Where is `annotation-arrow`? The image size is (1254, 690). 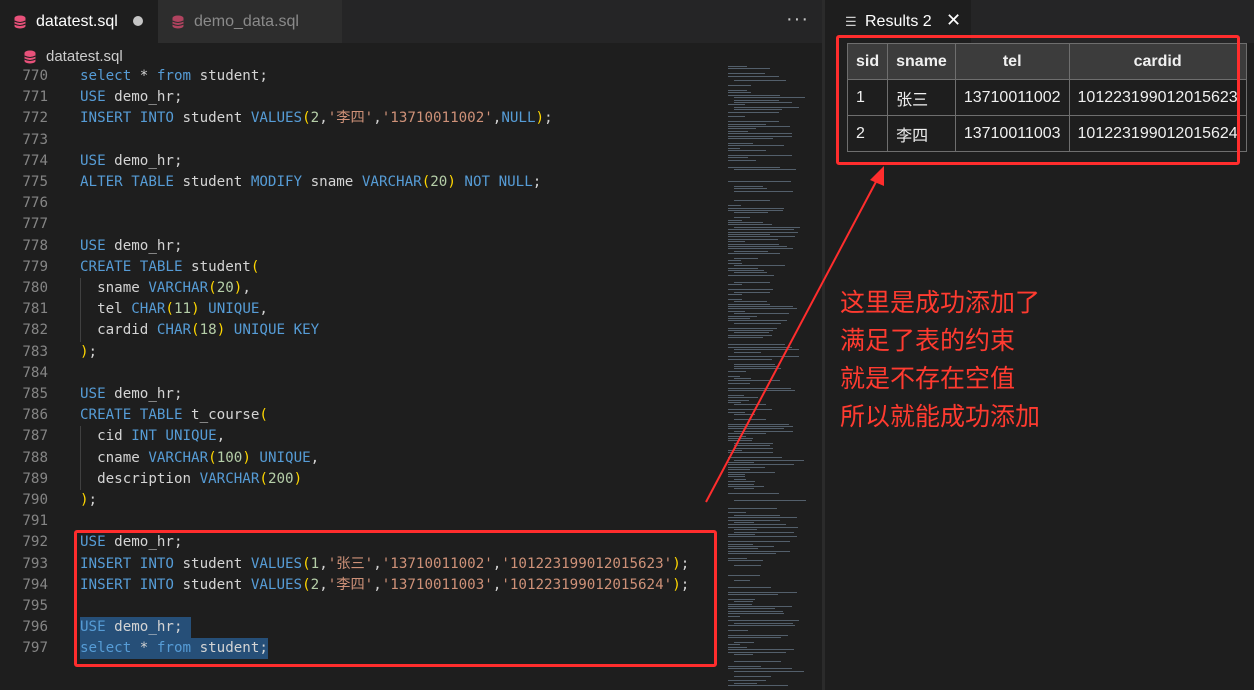 annotation-arrow is located at coordinates (794, 334).